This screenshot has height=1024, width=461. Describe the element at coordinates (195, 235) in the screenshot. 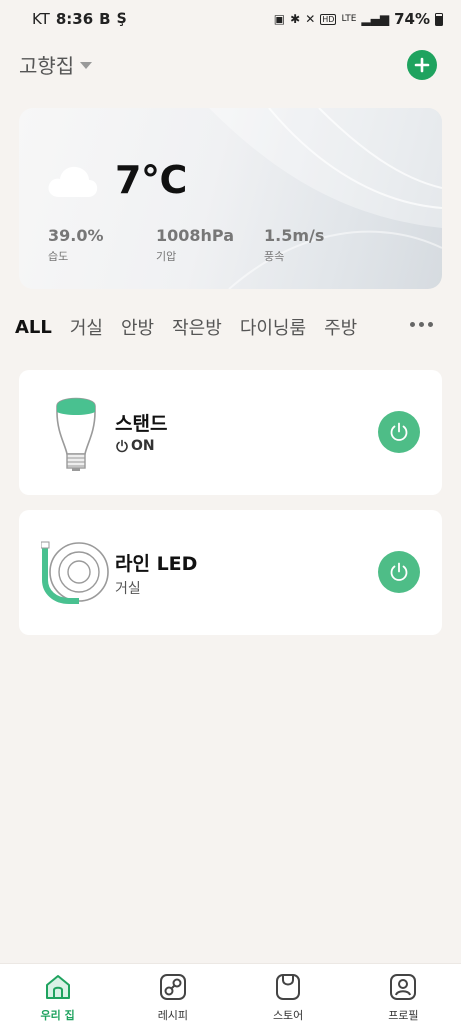

I see `pressure-value: 1008hPa` at that location.